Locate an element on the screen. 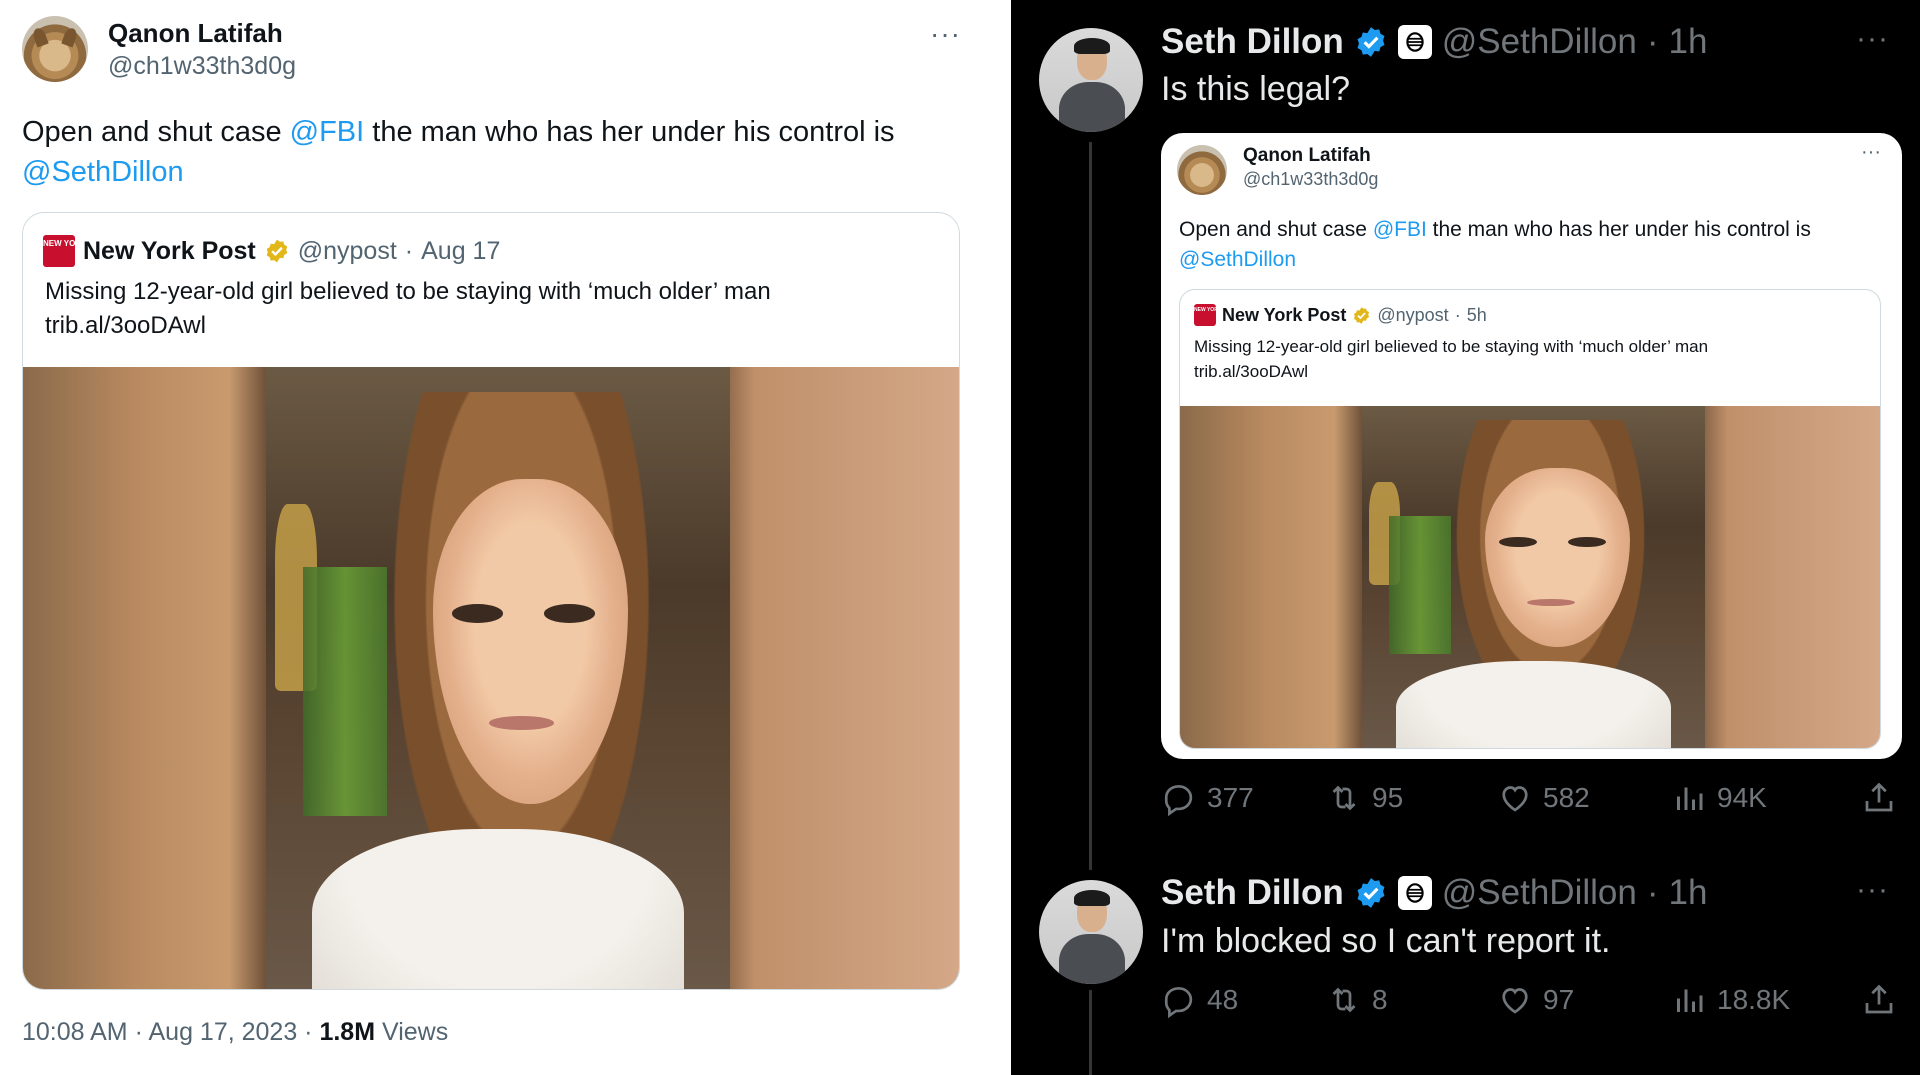  repost-count: 95 is located at coordinates (1388, 797).